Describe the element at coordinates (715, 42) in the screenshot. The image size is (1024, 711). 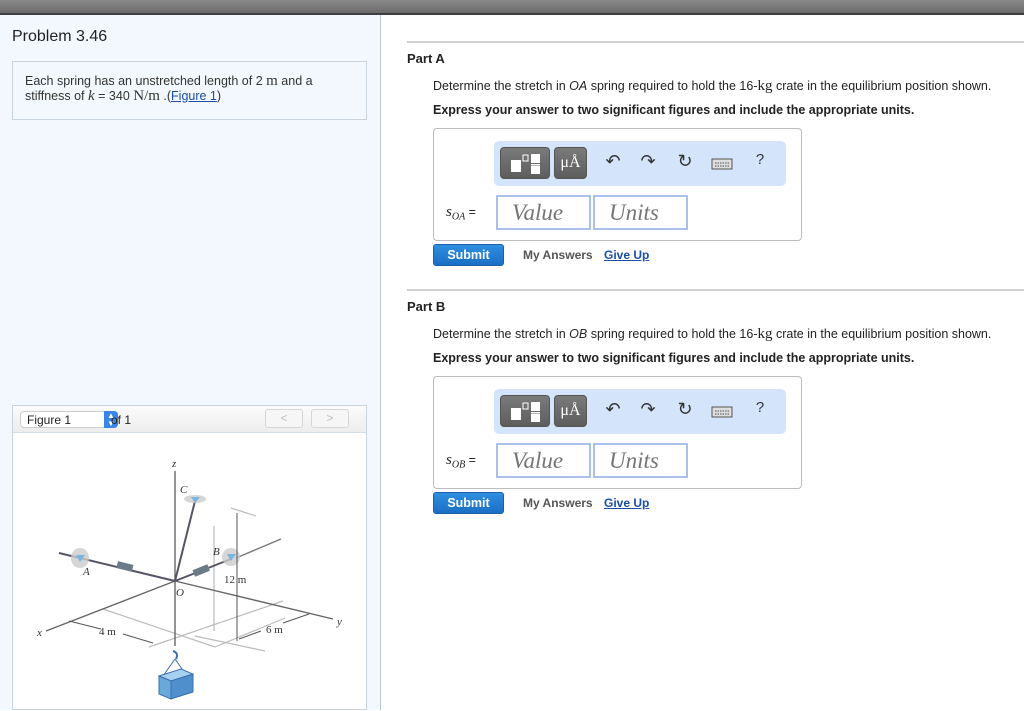
I see `part-a-divider` at that location.